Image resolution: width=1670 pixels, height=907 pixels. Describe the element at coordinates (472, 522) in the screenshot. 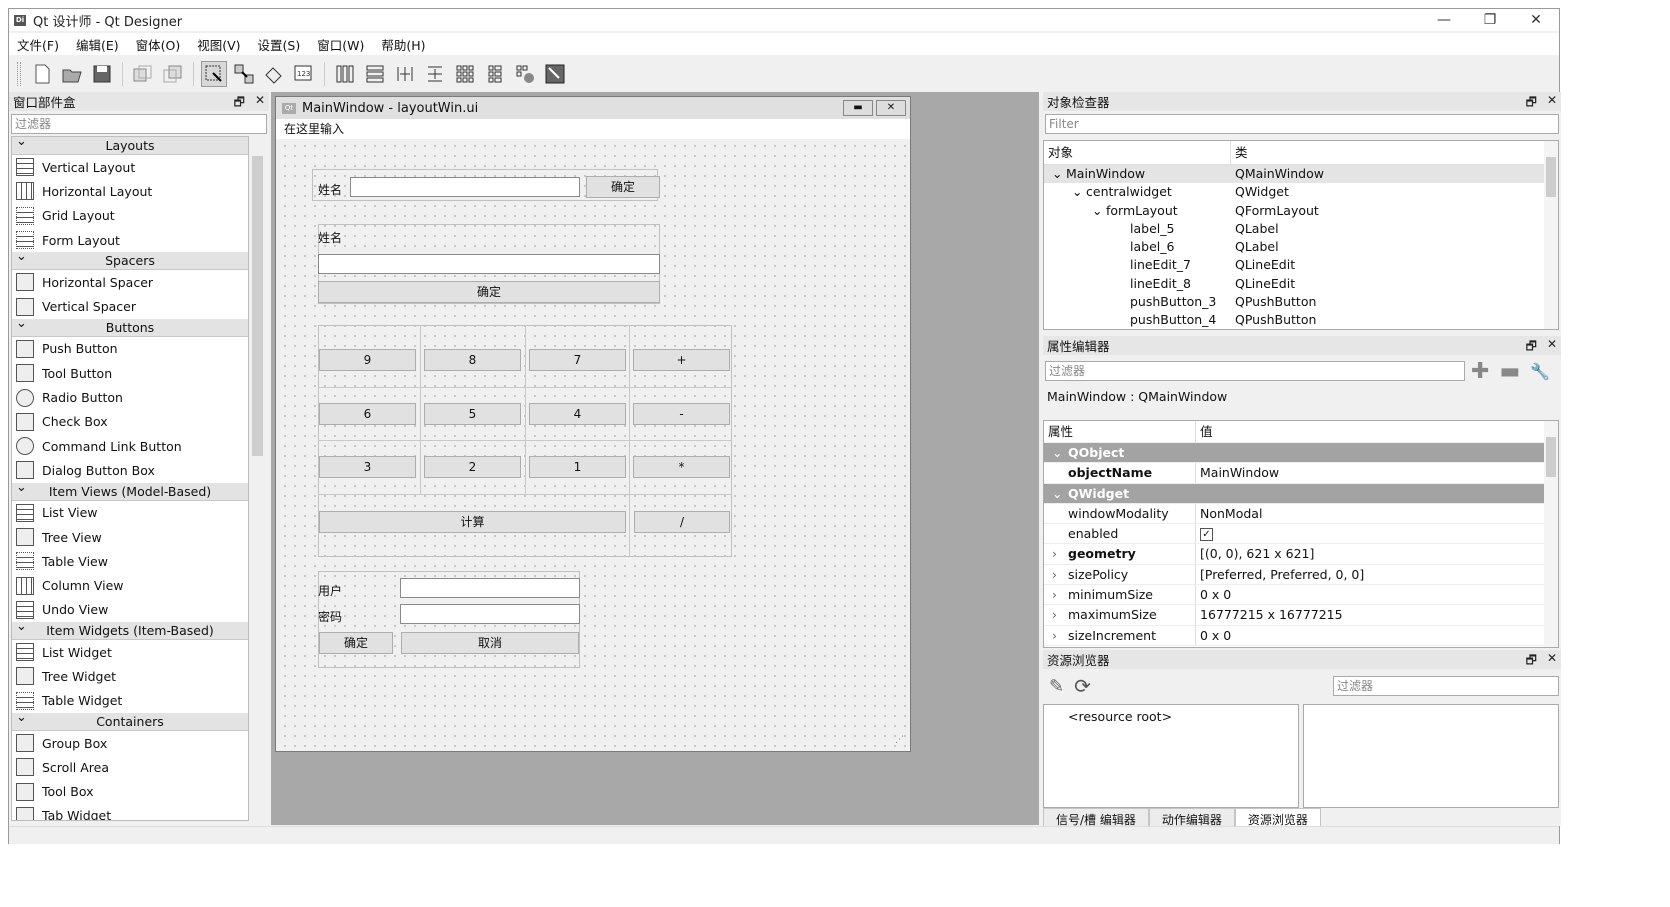

I see `calculate-button: 计算` at that location.